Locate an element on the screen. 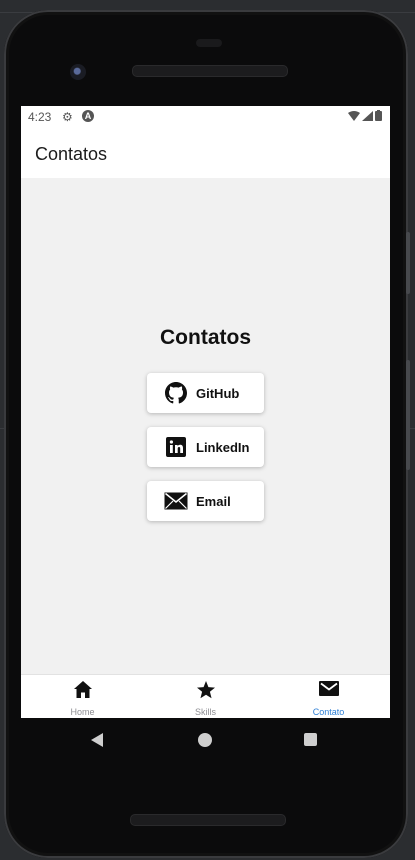  wifi-icon is located at coordinates (354, 115).